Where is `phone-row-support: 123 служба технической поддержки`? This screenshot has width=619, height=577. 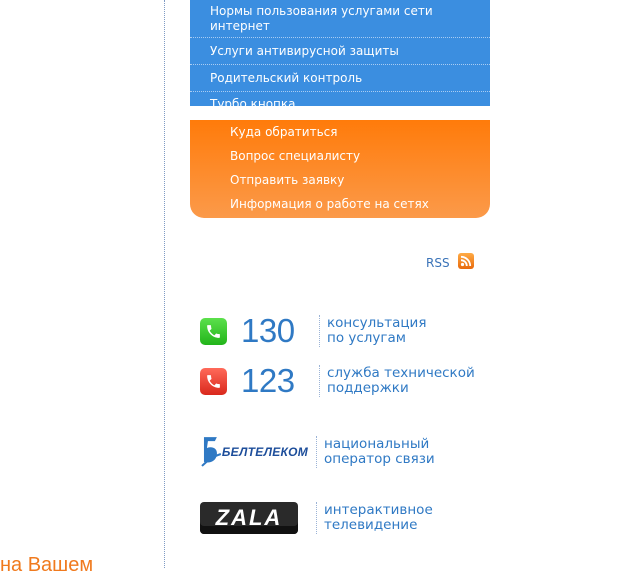 phone-row-support: 123 служба технической поддержки is located at coordinates (337, 381).